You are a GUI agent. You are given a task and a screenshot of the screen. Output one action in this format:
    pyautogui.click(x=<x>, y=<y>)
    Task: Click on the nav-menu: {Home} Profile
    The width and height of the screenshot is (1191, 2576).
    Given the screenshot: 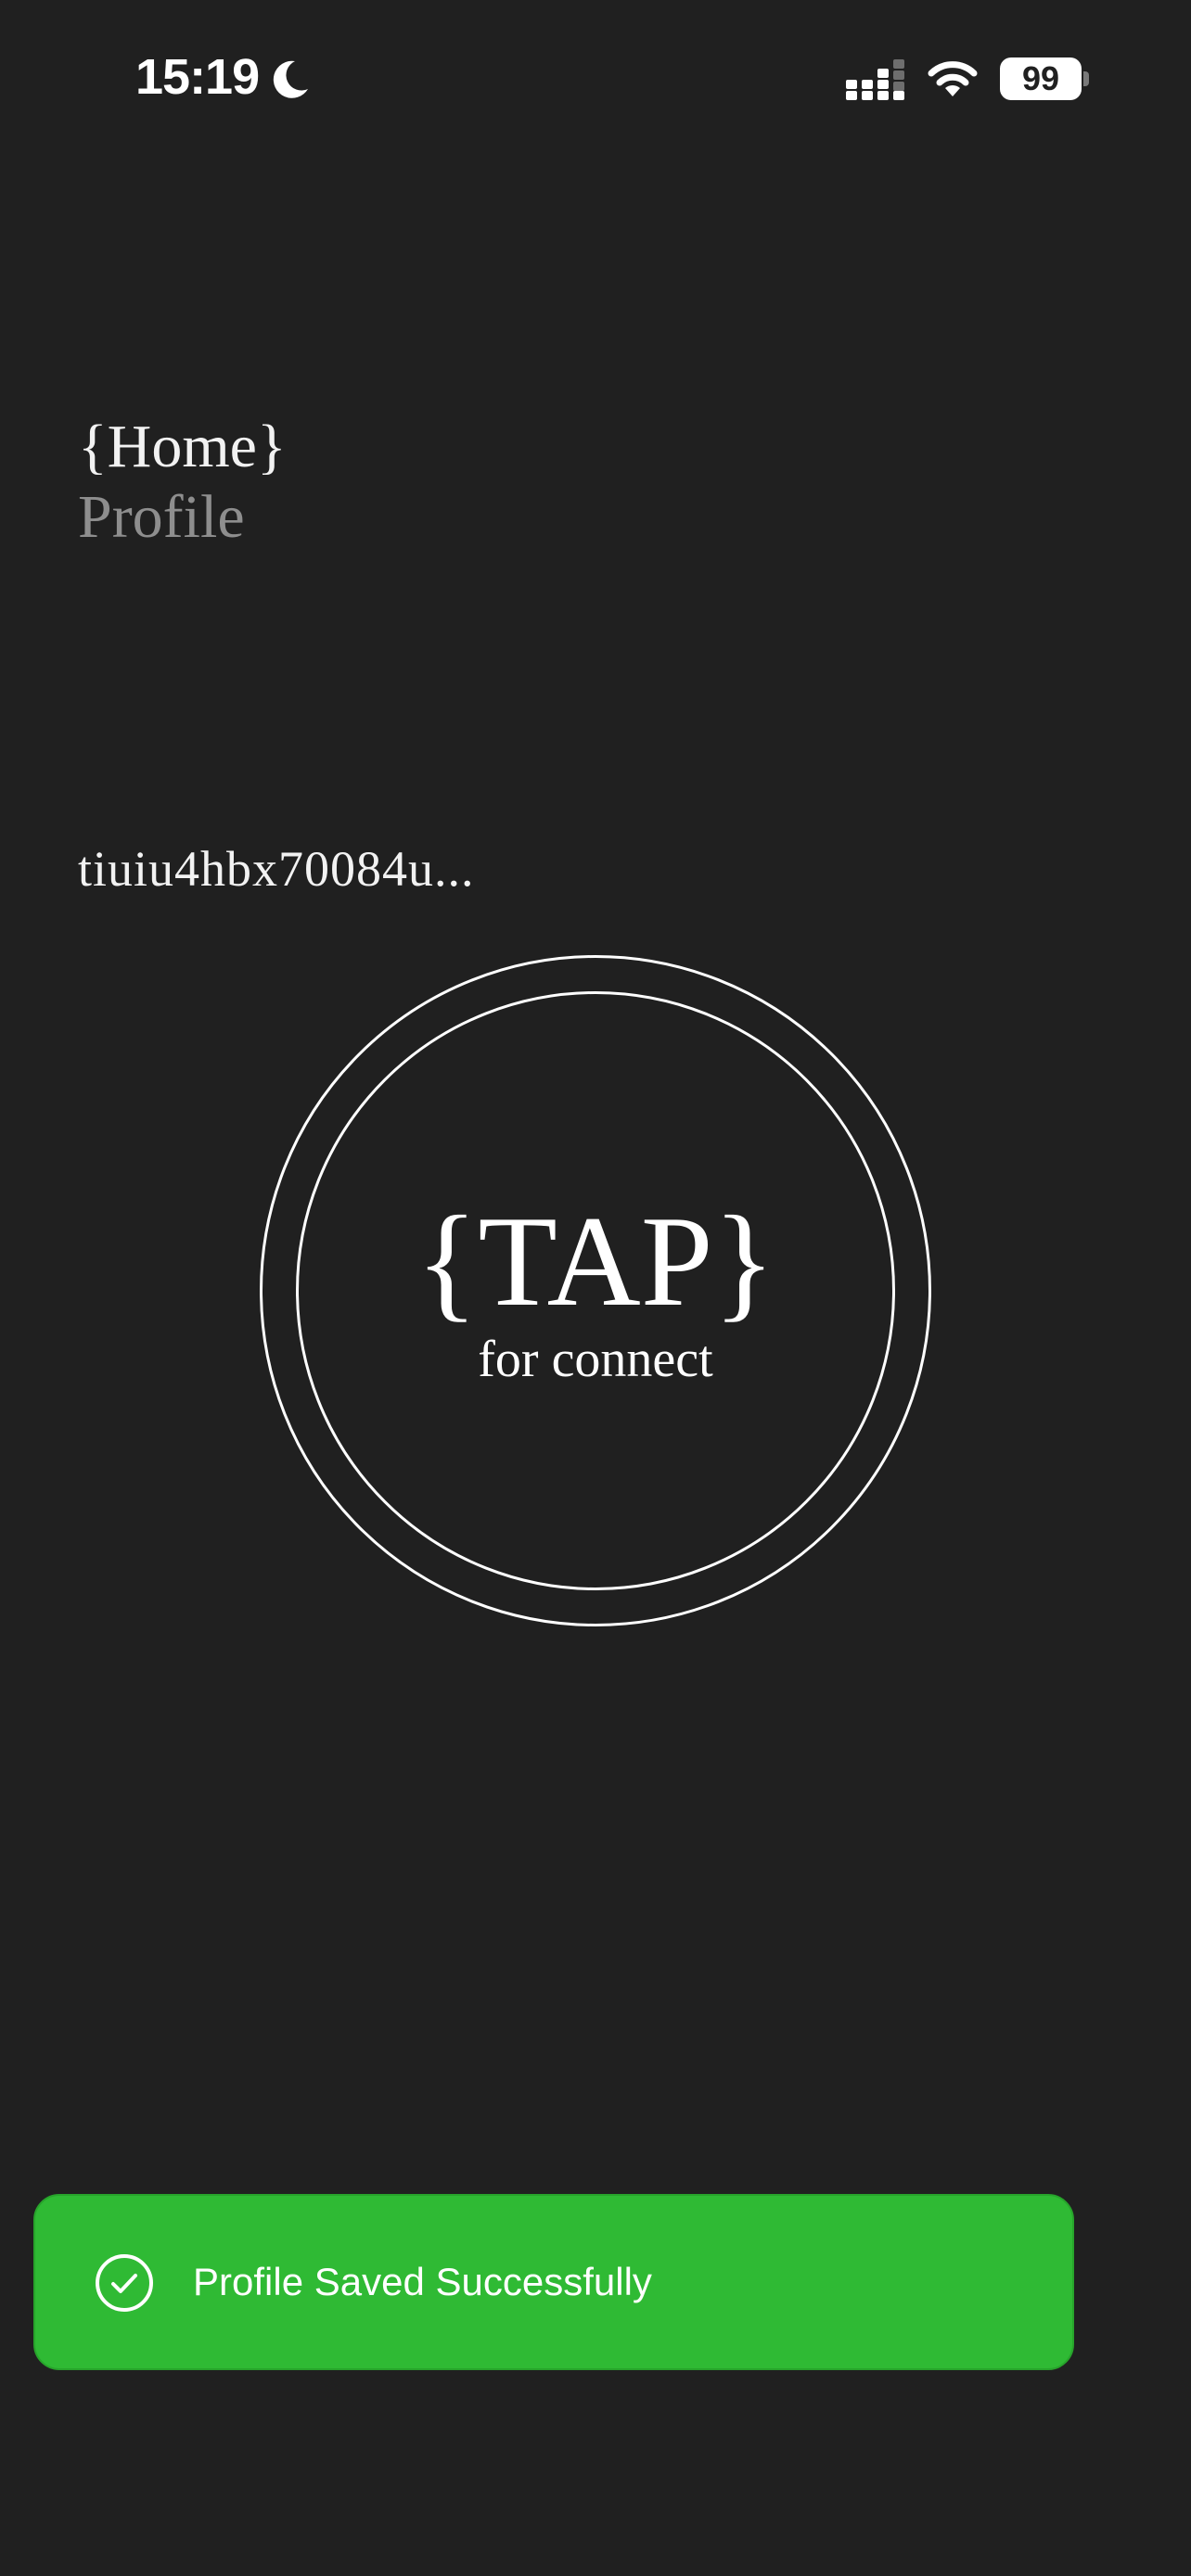 What is the action you would take?
    pyautogui.click(x=183, y=482)
    